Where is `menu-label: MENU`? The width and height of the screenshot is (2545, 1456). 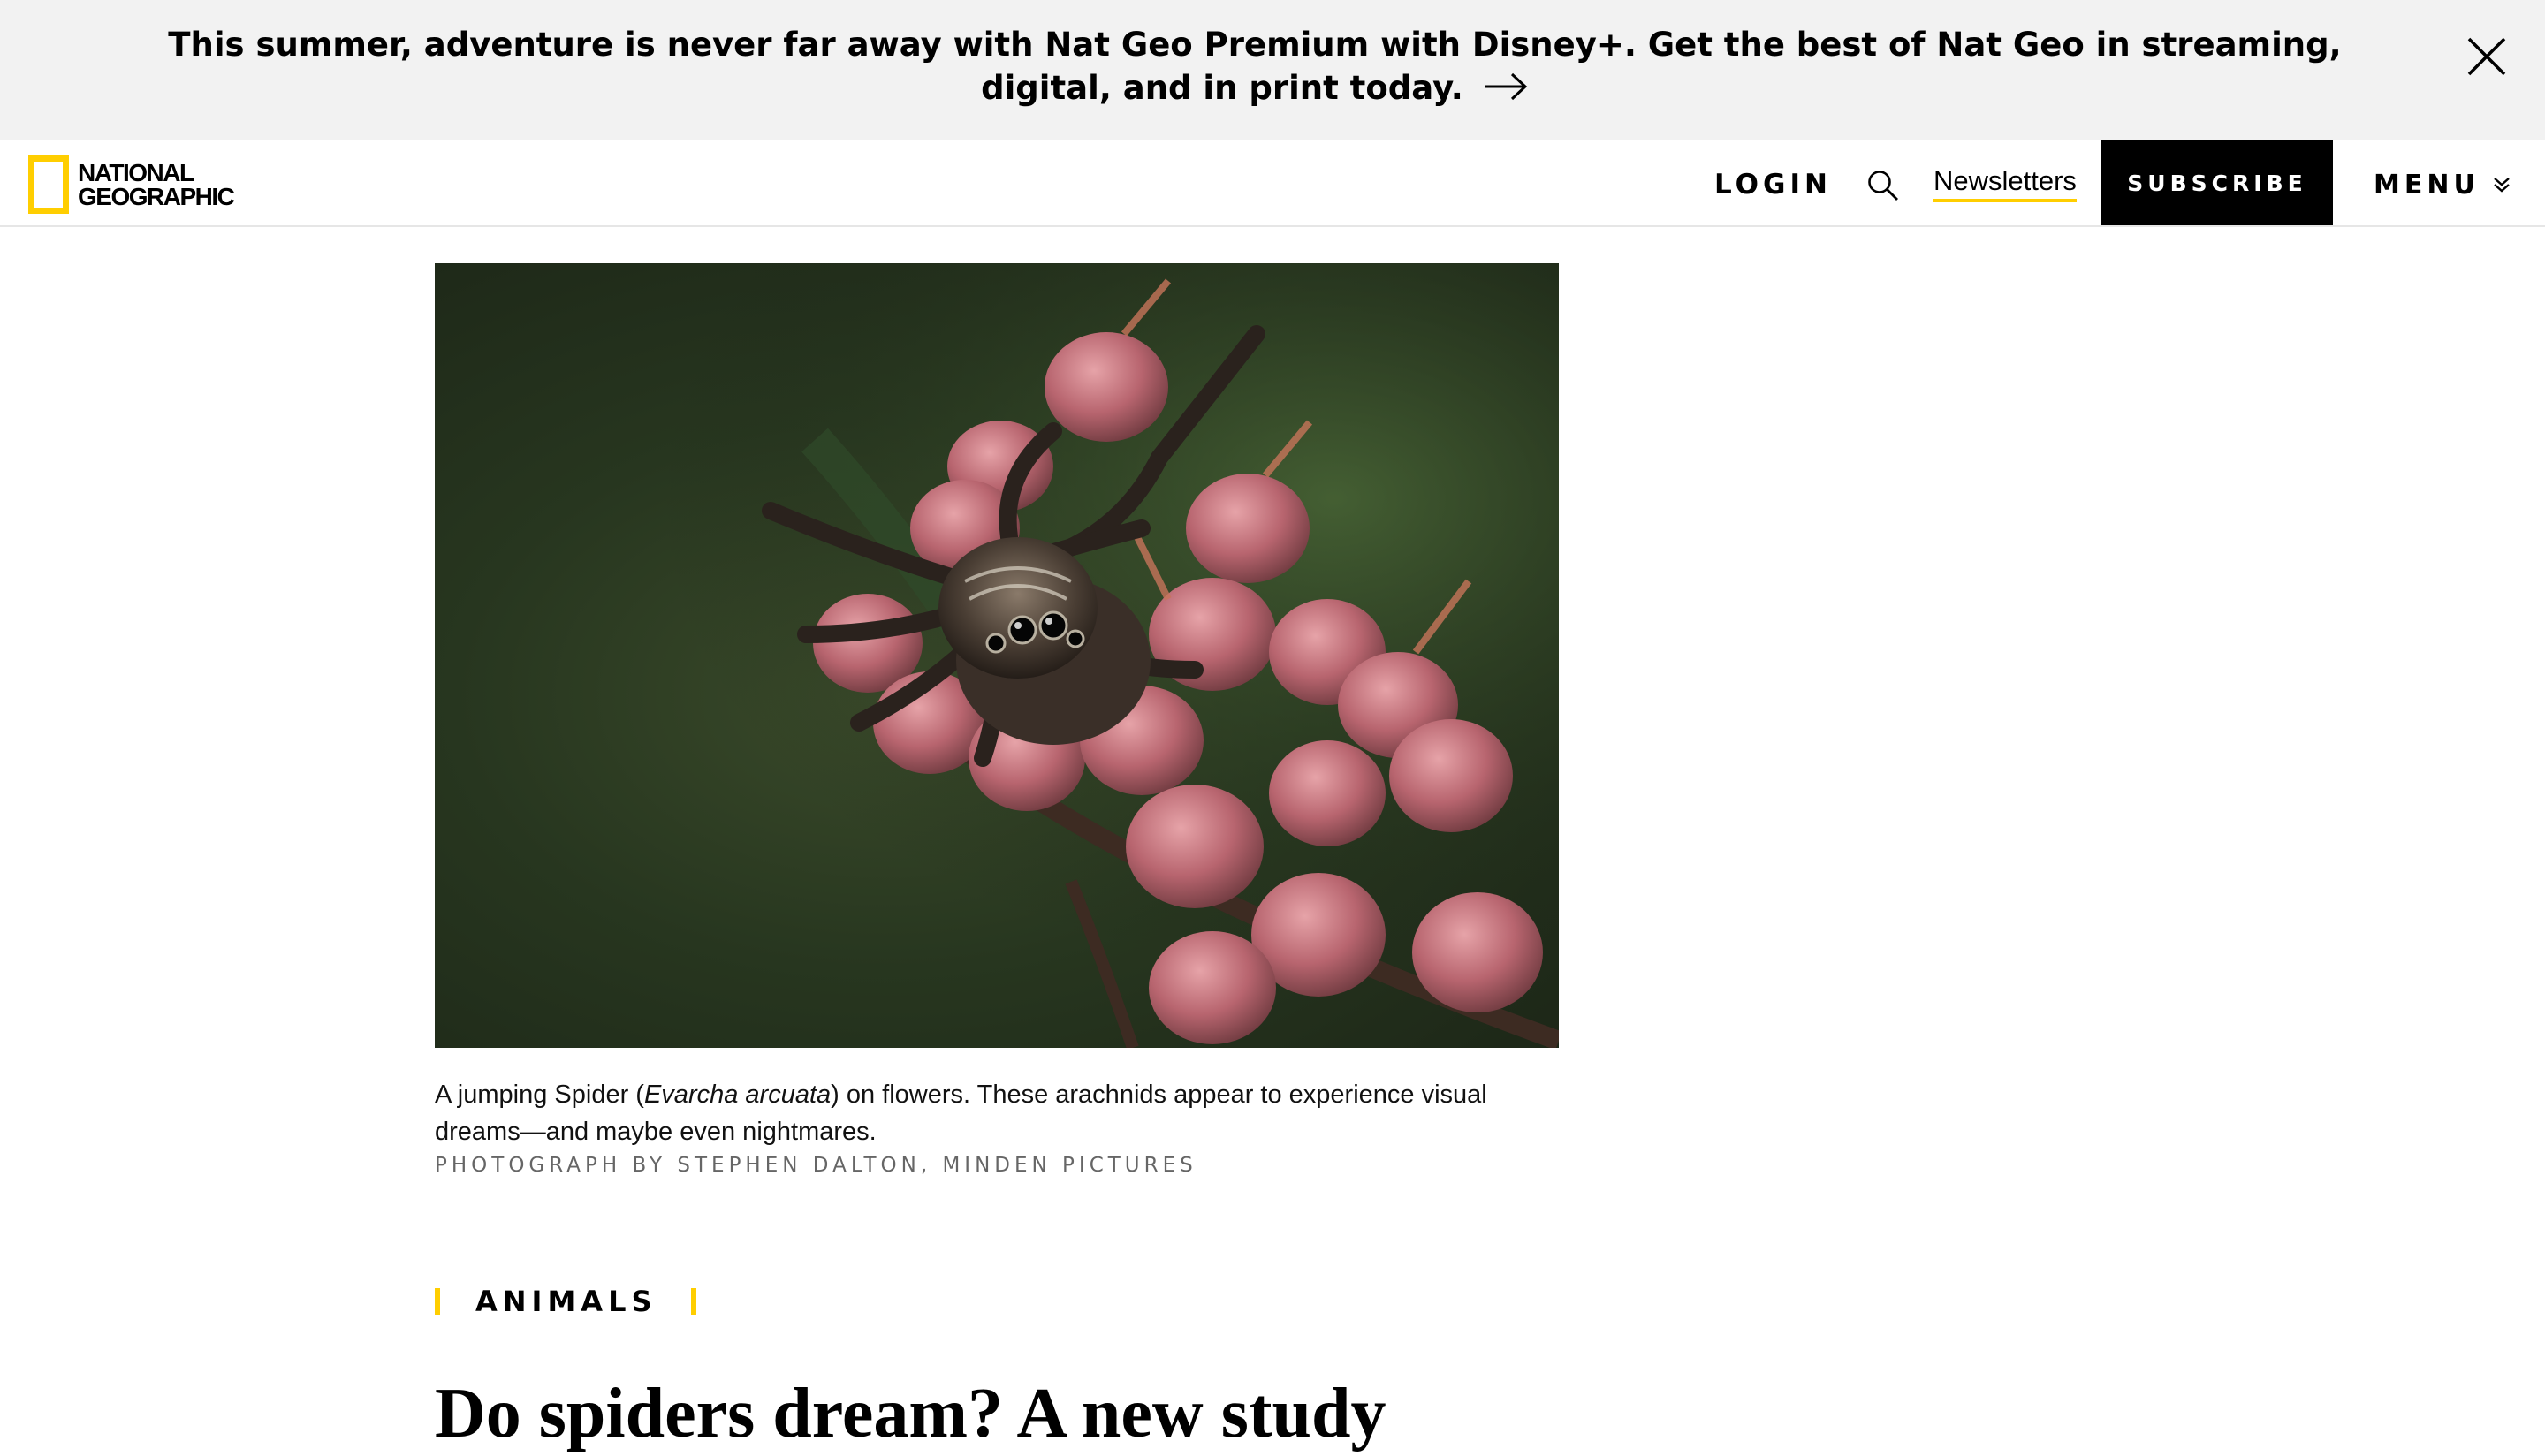
menu-label: MENU is located at coordinates (2427, 185).